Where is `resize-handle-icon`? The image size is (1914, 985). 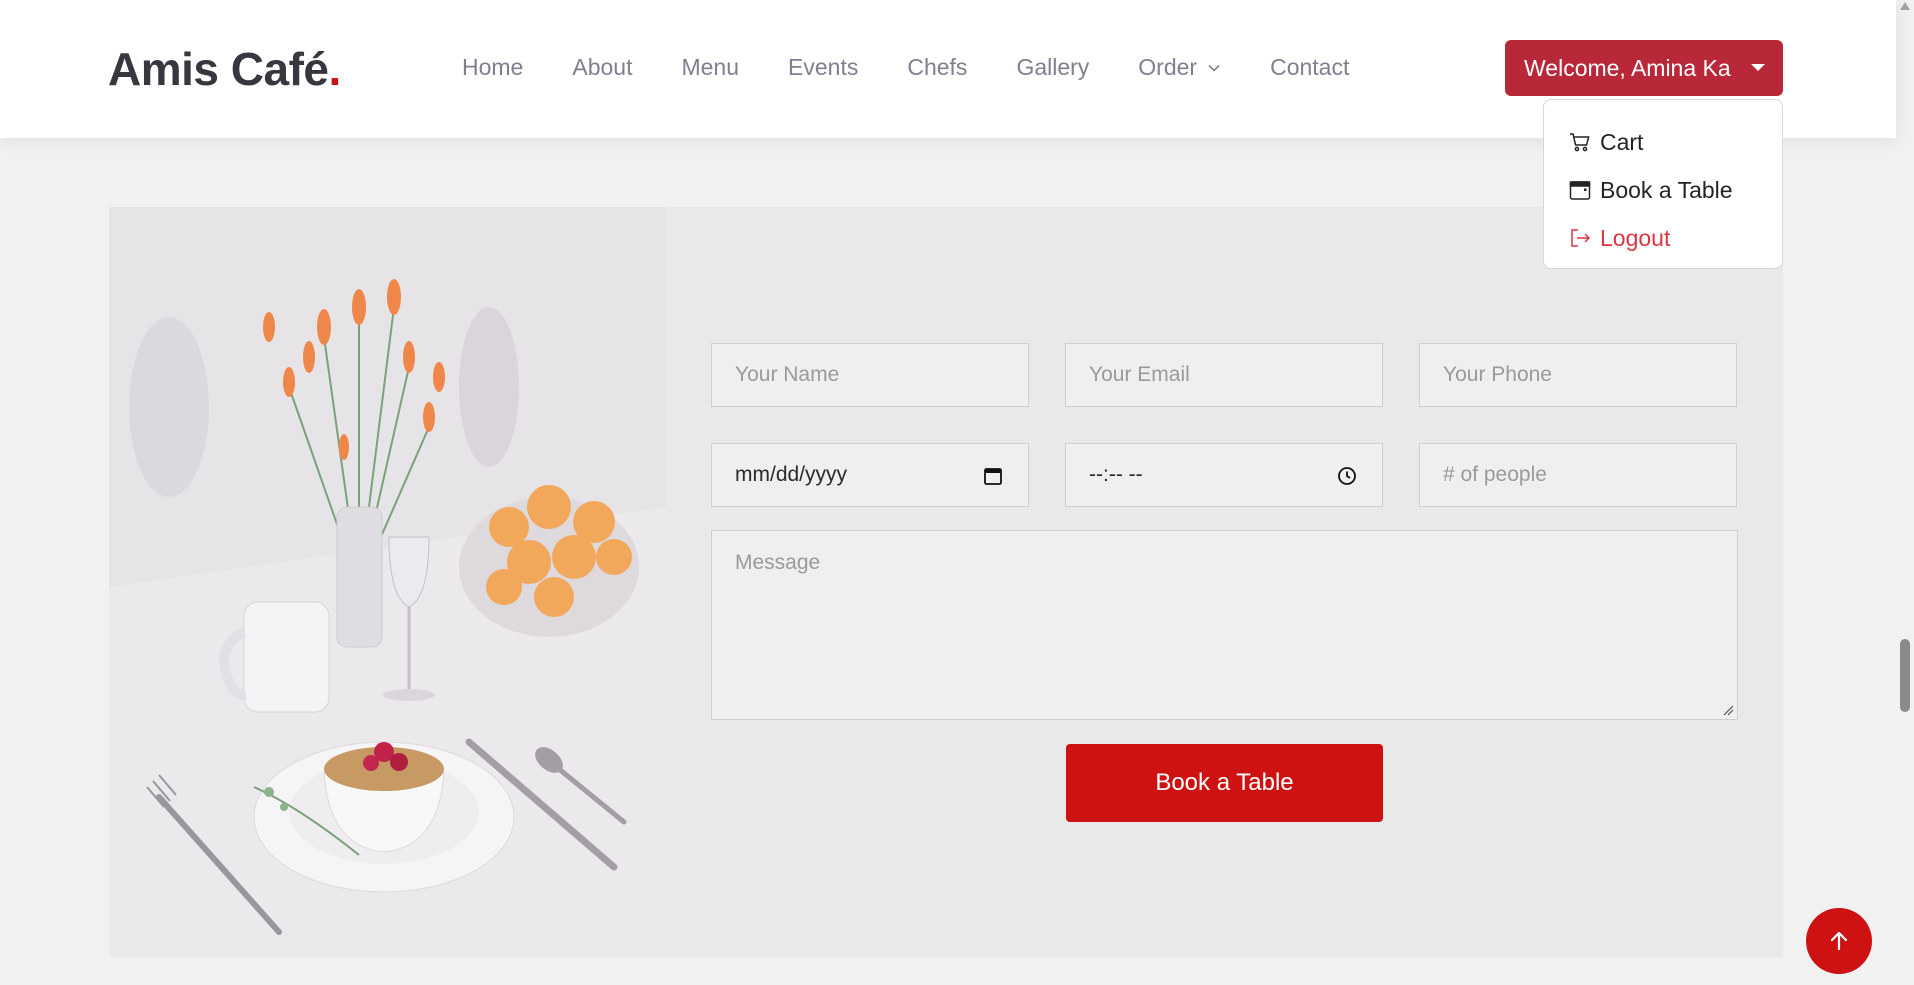 resize-handle-icon is located at coordinates (1728, 710).